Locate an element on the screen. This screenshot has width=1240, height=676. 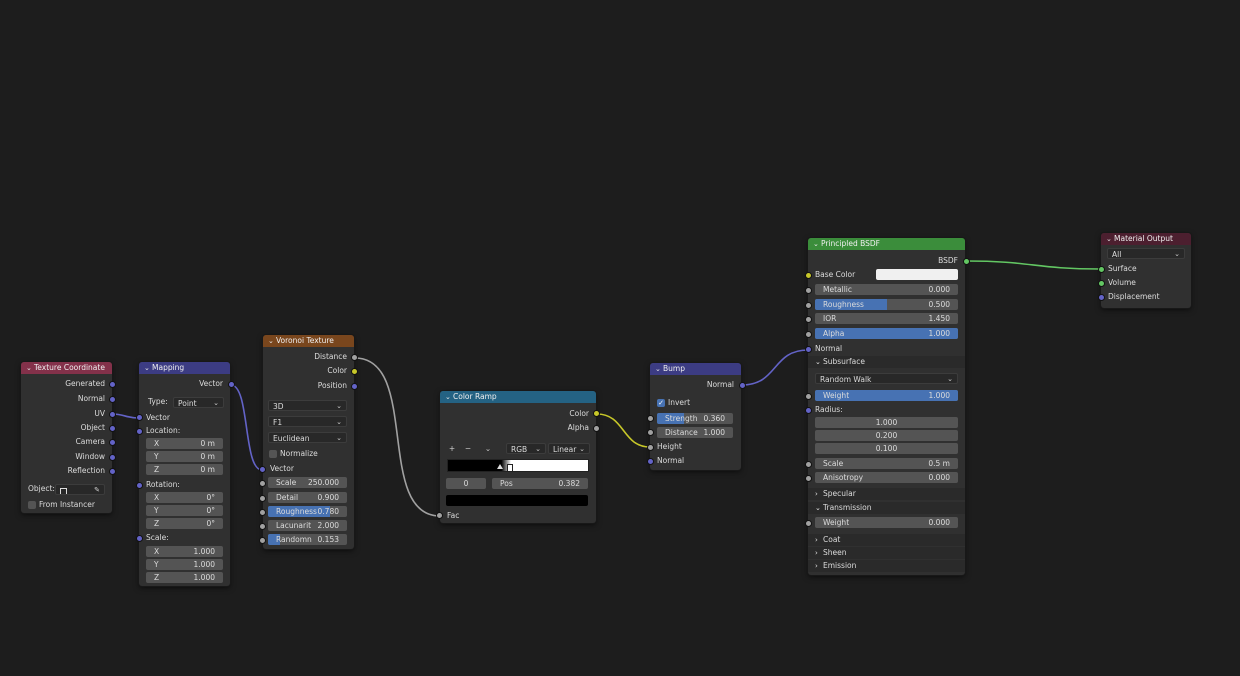
socket-mapping-out is located at coordinates (231, 384).